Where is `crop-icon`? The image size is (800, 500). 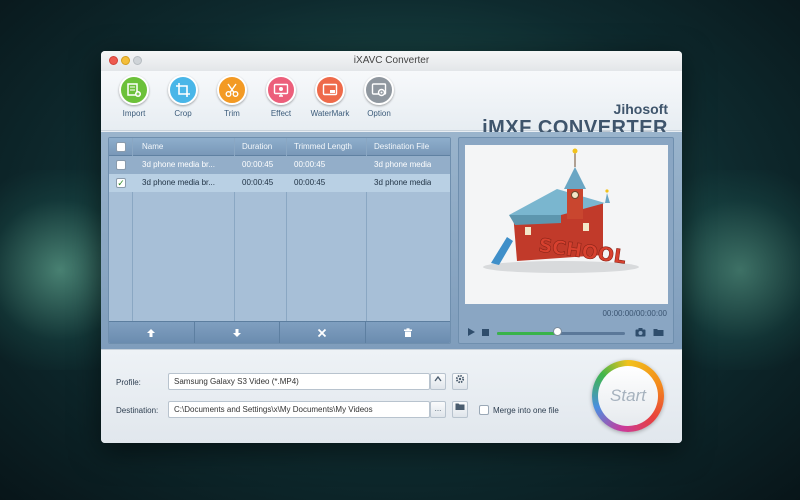
crop-icon is located at coordinates (183, 90).